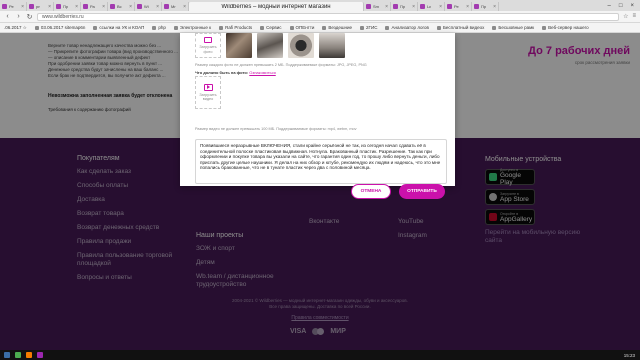 Image resolution: width=640 pixels, height=360 pixels. I want to click on bookmark-item: .06.2017 ☆, so click(15, 28).